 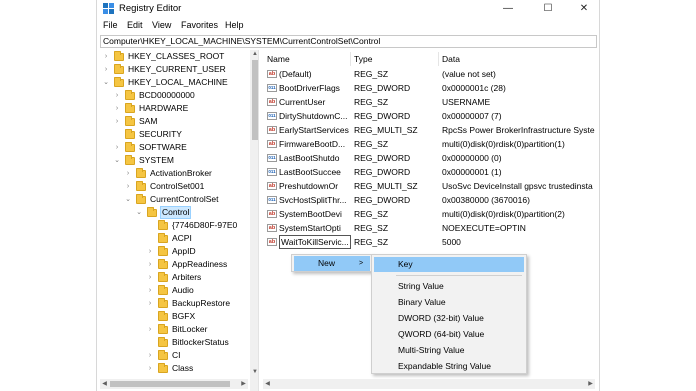 I want to click on tree-node: › HKEY_CURRENT_USER, so click(x=175, y=69).